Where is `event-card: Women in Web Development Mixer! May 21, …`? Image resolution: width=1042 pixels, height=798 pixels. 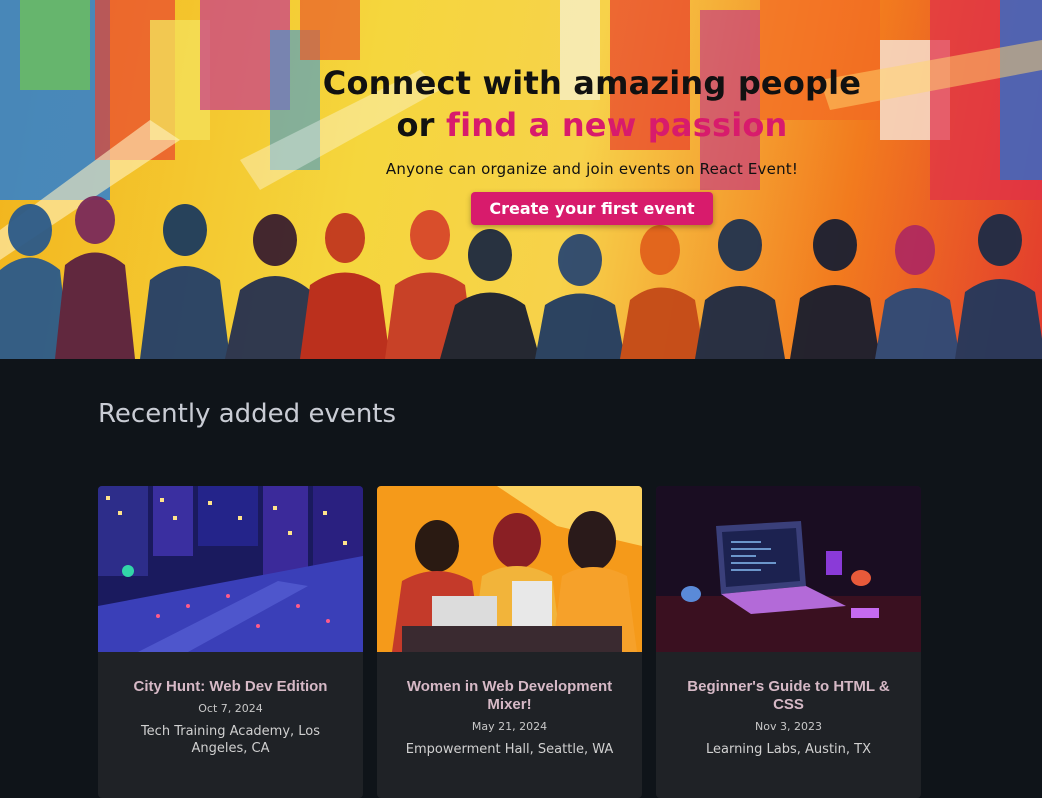
event-card: Women in Web Development Mixer! May 21, … is located at coordinates (509, 642).